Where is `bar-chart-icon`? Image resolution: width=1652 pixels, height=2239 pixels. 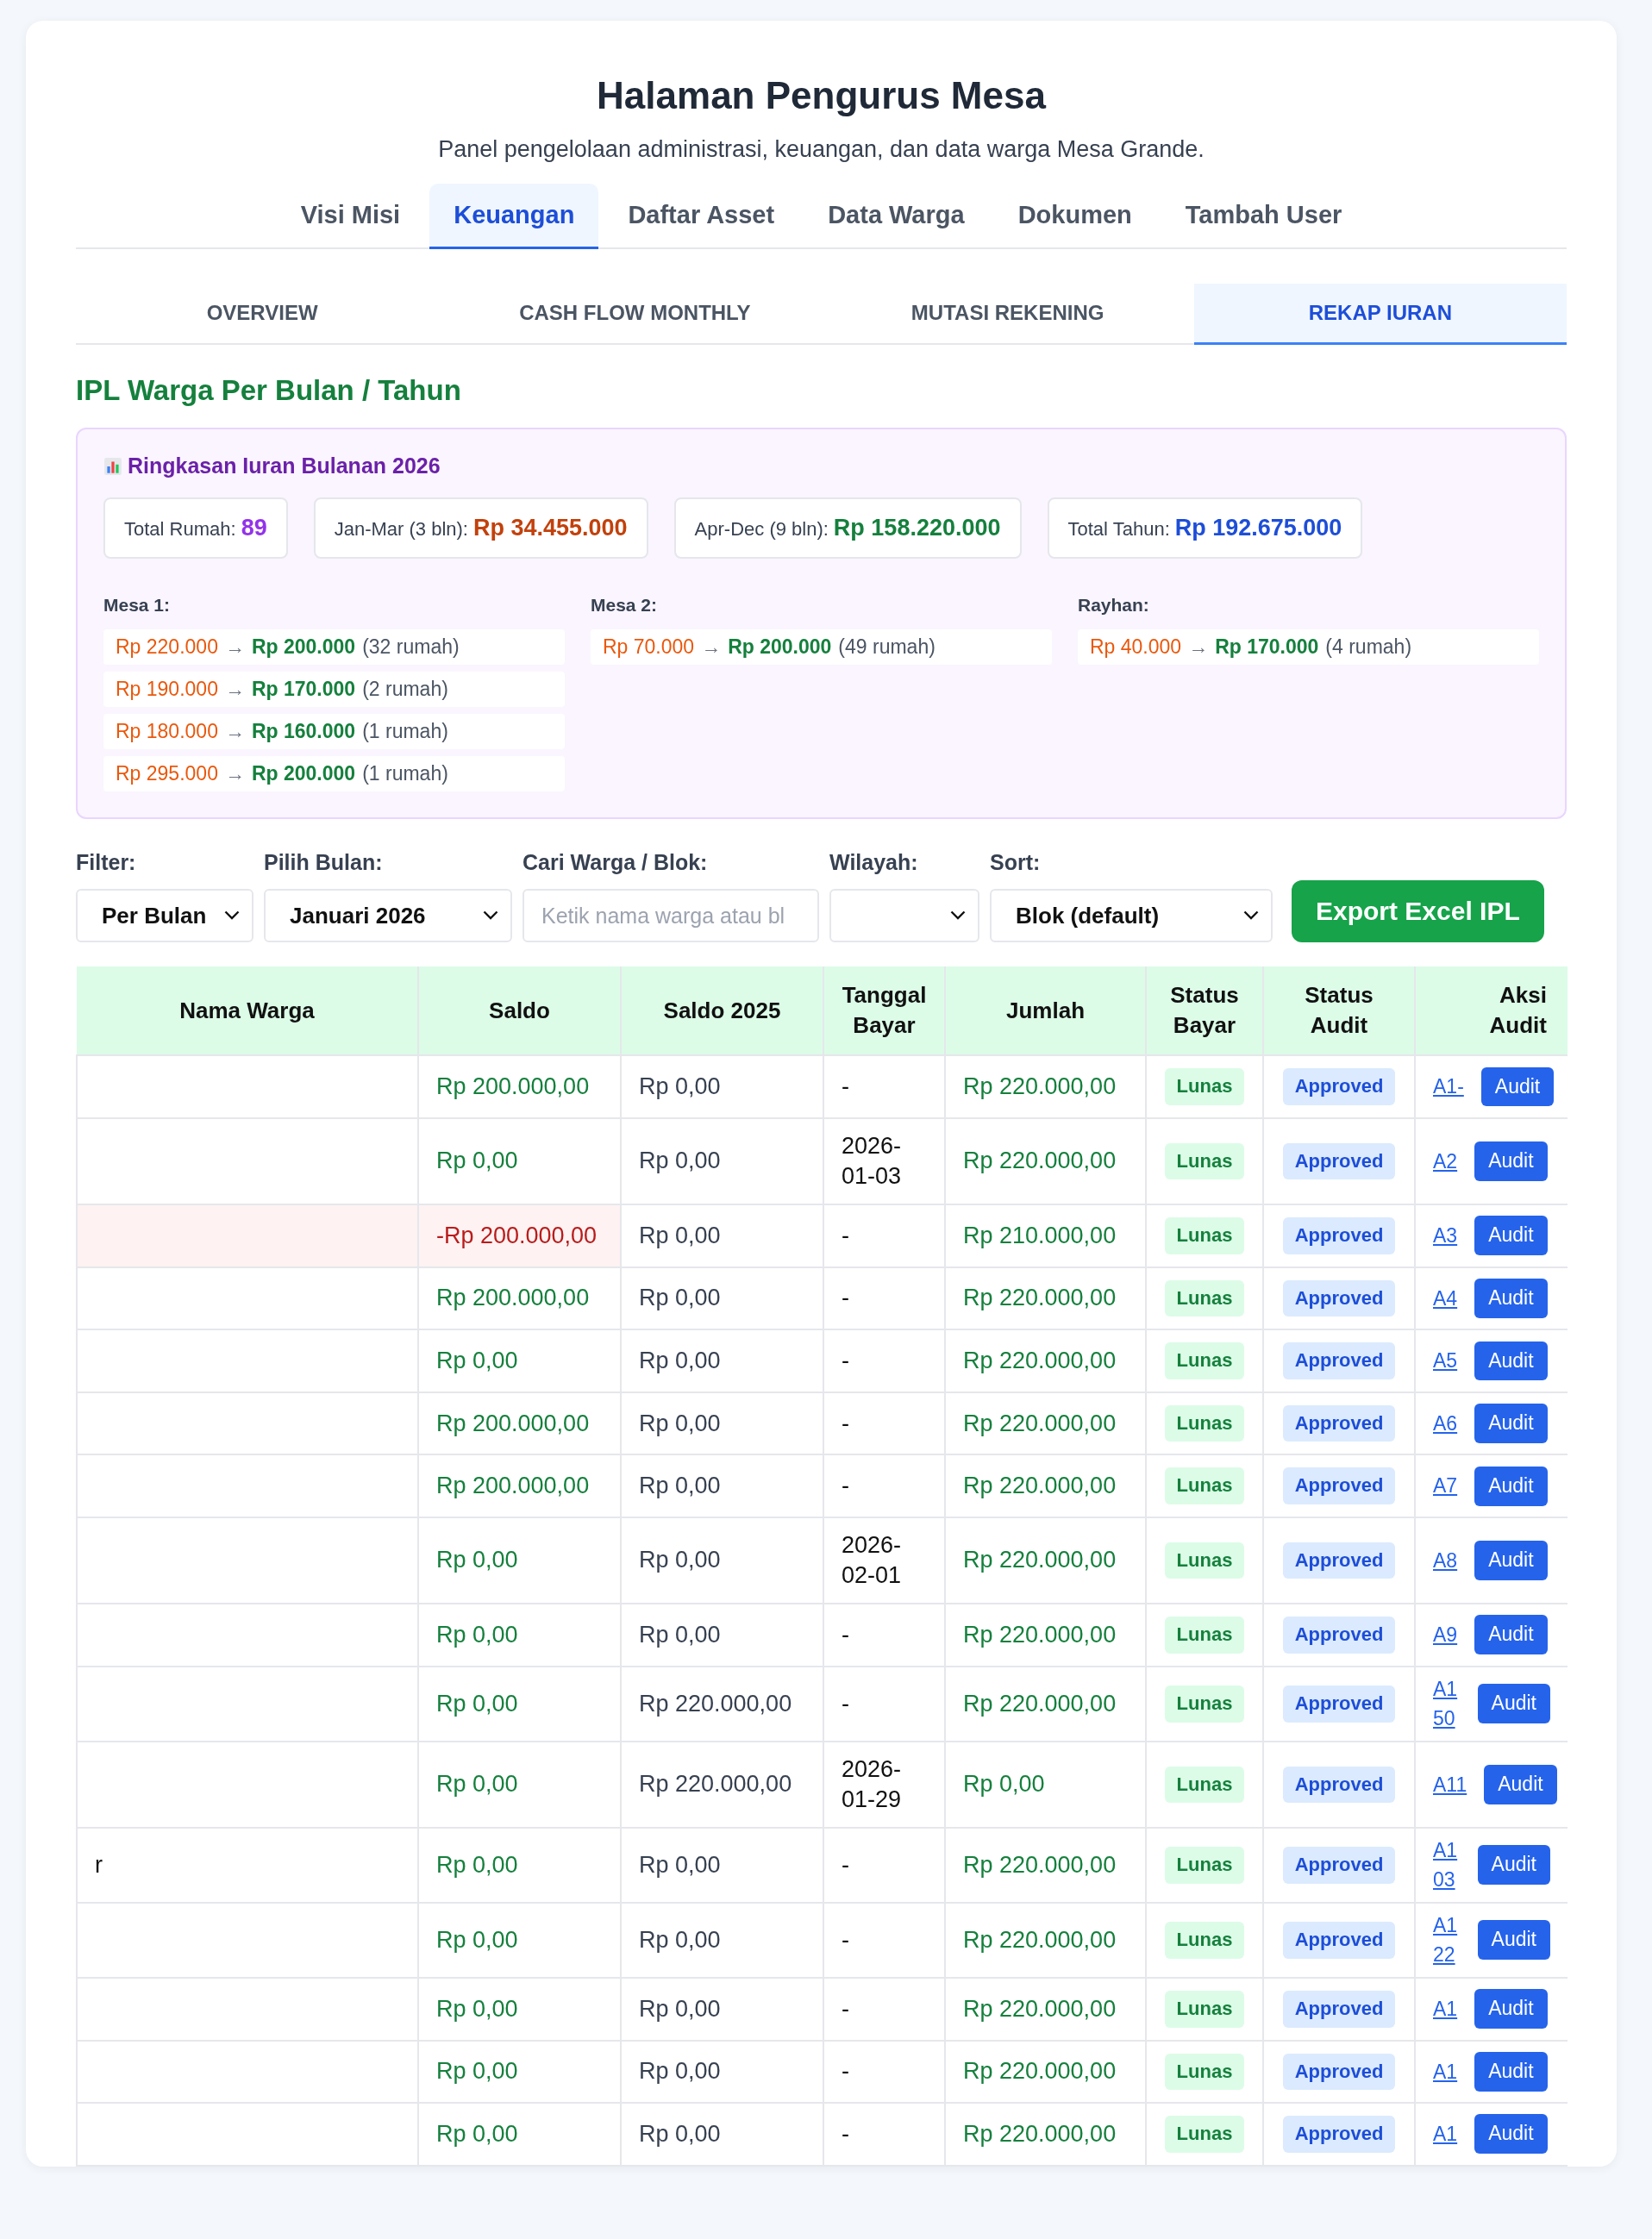
bar-chart-icon is located at coordinates (112, 466).